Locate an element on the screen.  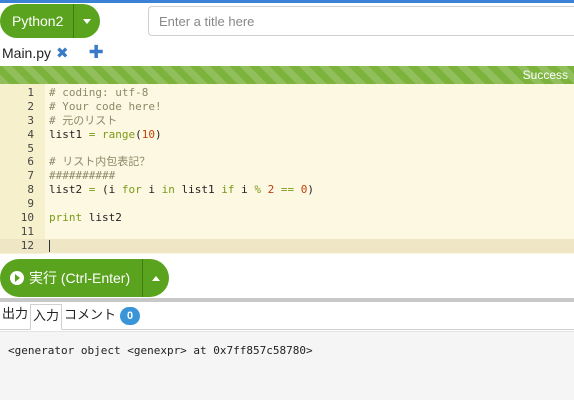
chevron-down-icon is located at coordinates (87, 21).